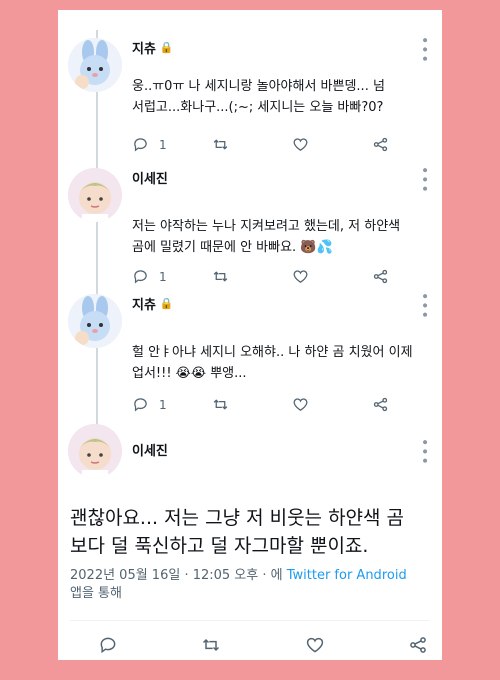  I want to click on timestamp: 2022년 05월 16일 · 12:05 오후 · 에, so click(178, 575).